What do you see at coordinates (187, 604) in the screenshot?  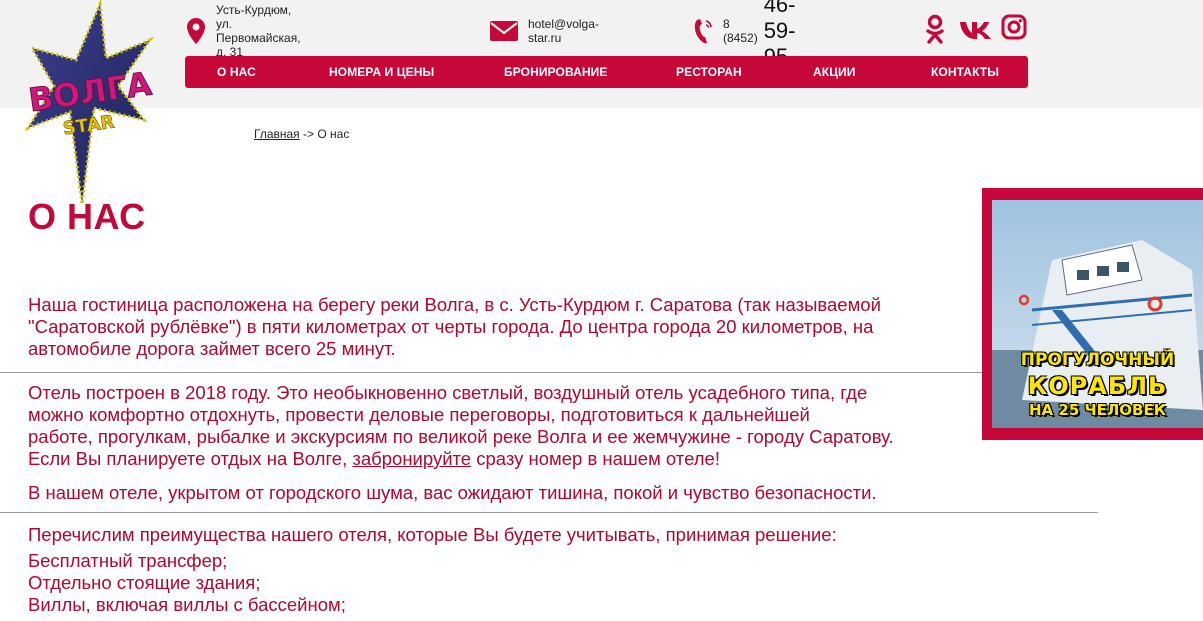 I see `list-item: Виллы, включая виллы с бассейном;` at bounding box center [187, 604].